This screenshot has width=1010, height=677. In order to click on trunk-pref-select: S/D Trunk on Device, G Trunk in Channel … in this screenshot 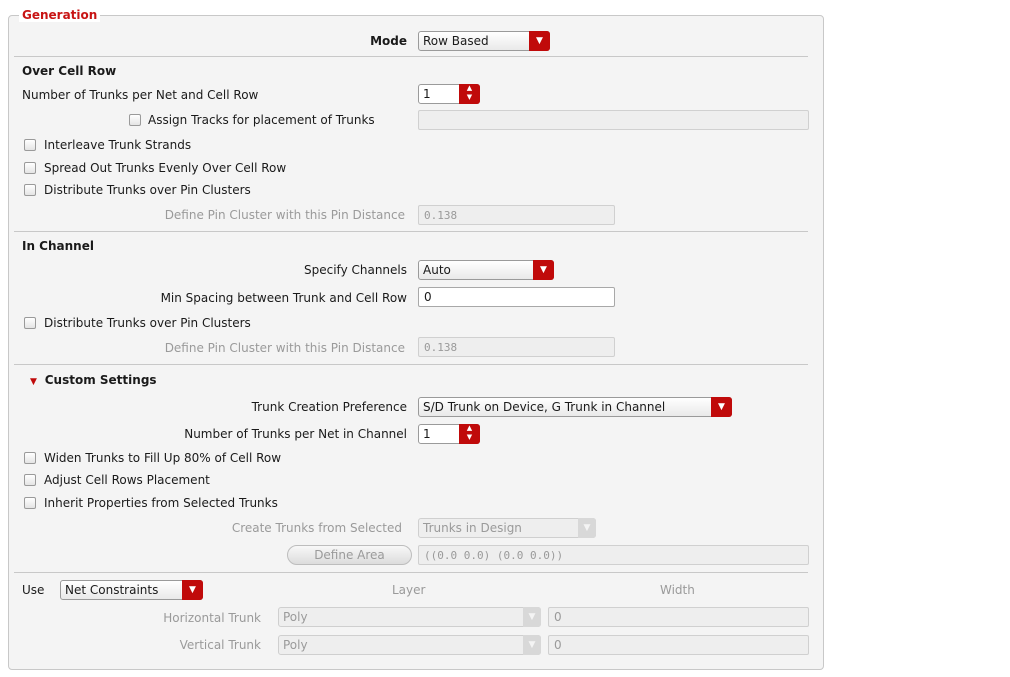, I will do `click(575, 407)`.